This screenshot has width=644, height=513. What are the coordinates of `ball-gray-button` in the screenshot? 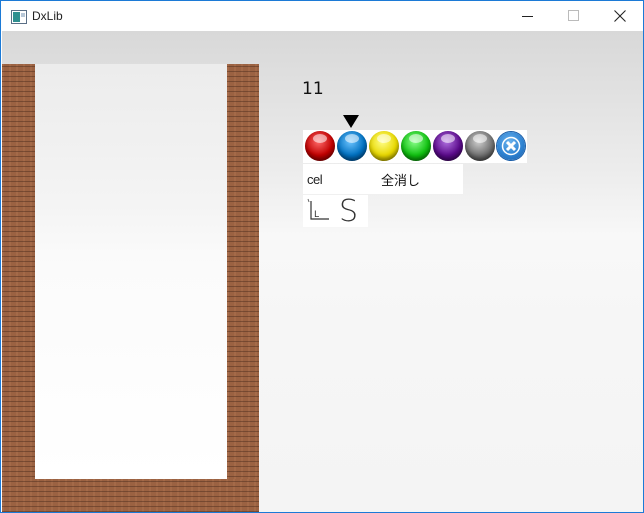 It's located at (480, 146).